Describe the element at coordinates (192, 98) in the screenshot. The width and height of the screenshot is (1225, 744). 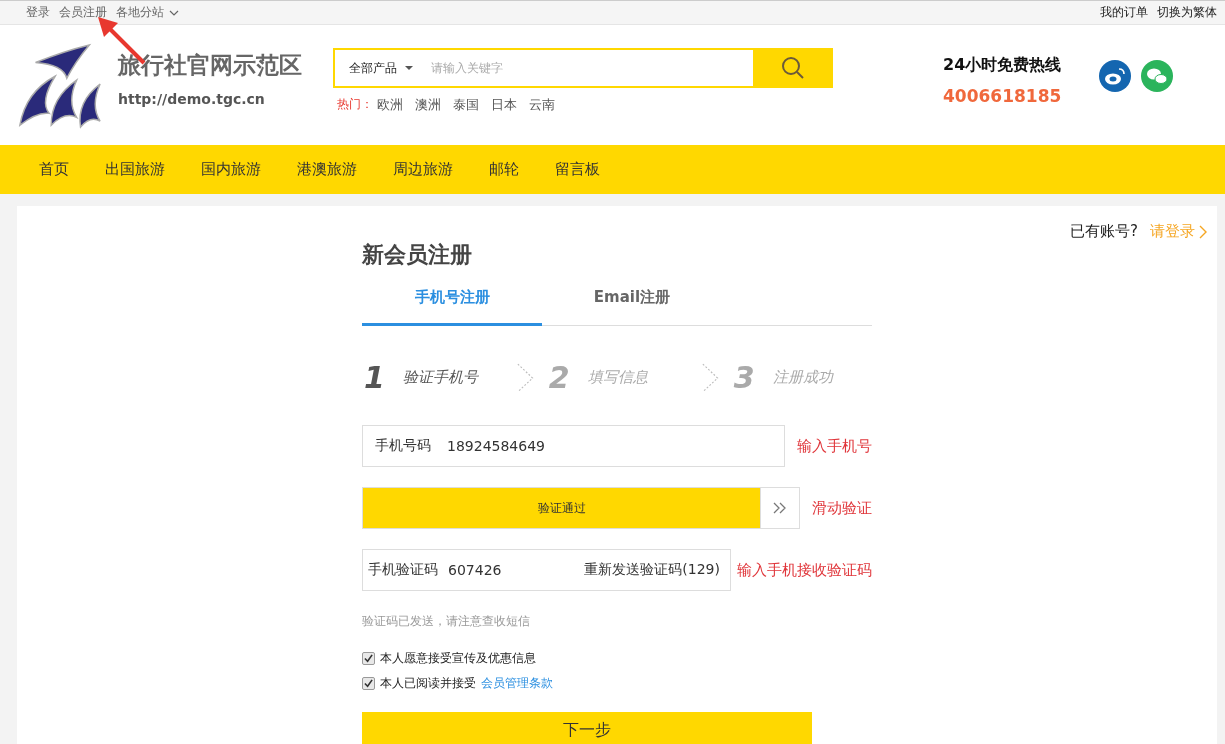
I see `site-url: http://demo.tgc.cn` at that location.